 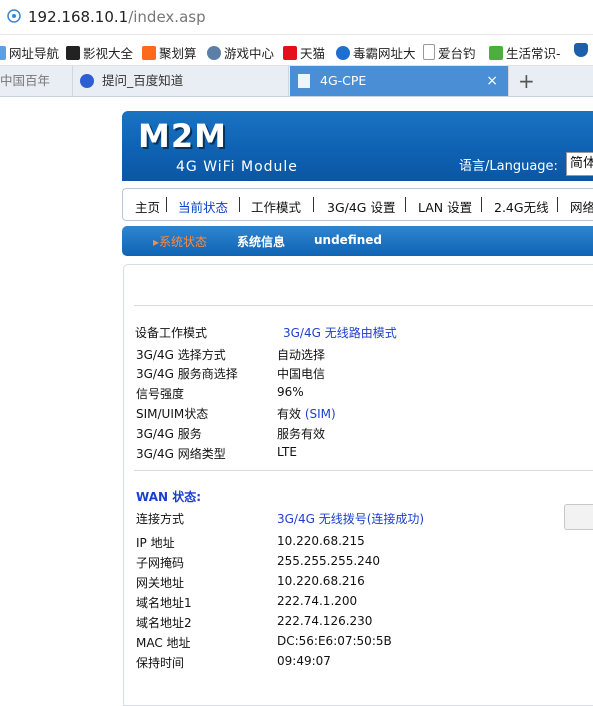 I want to click on wan-conn-value: 3G/4G 无线拨号(连接成功), so click(x=351, y=519).